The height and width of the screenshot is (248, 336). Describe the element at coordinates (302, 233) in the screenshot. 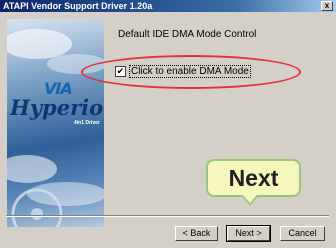

I see `cancel-button: Cancel` at that location.